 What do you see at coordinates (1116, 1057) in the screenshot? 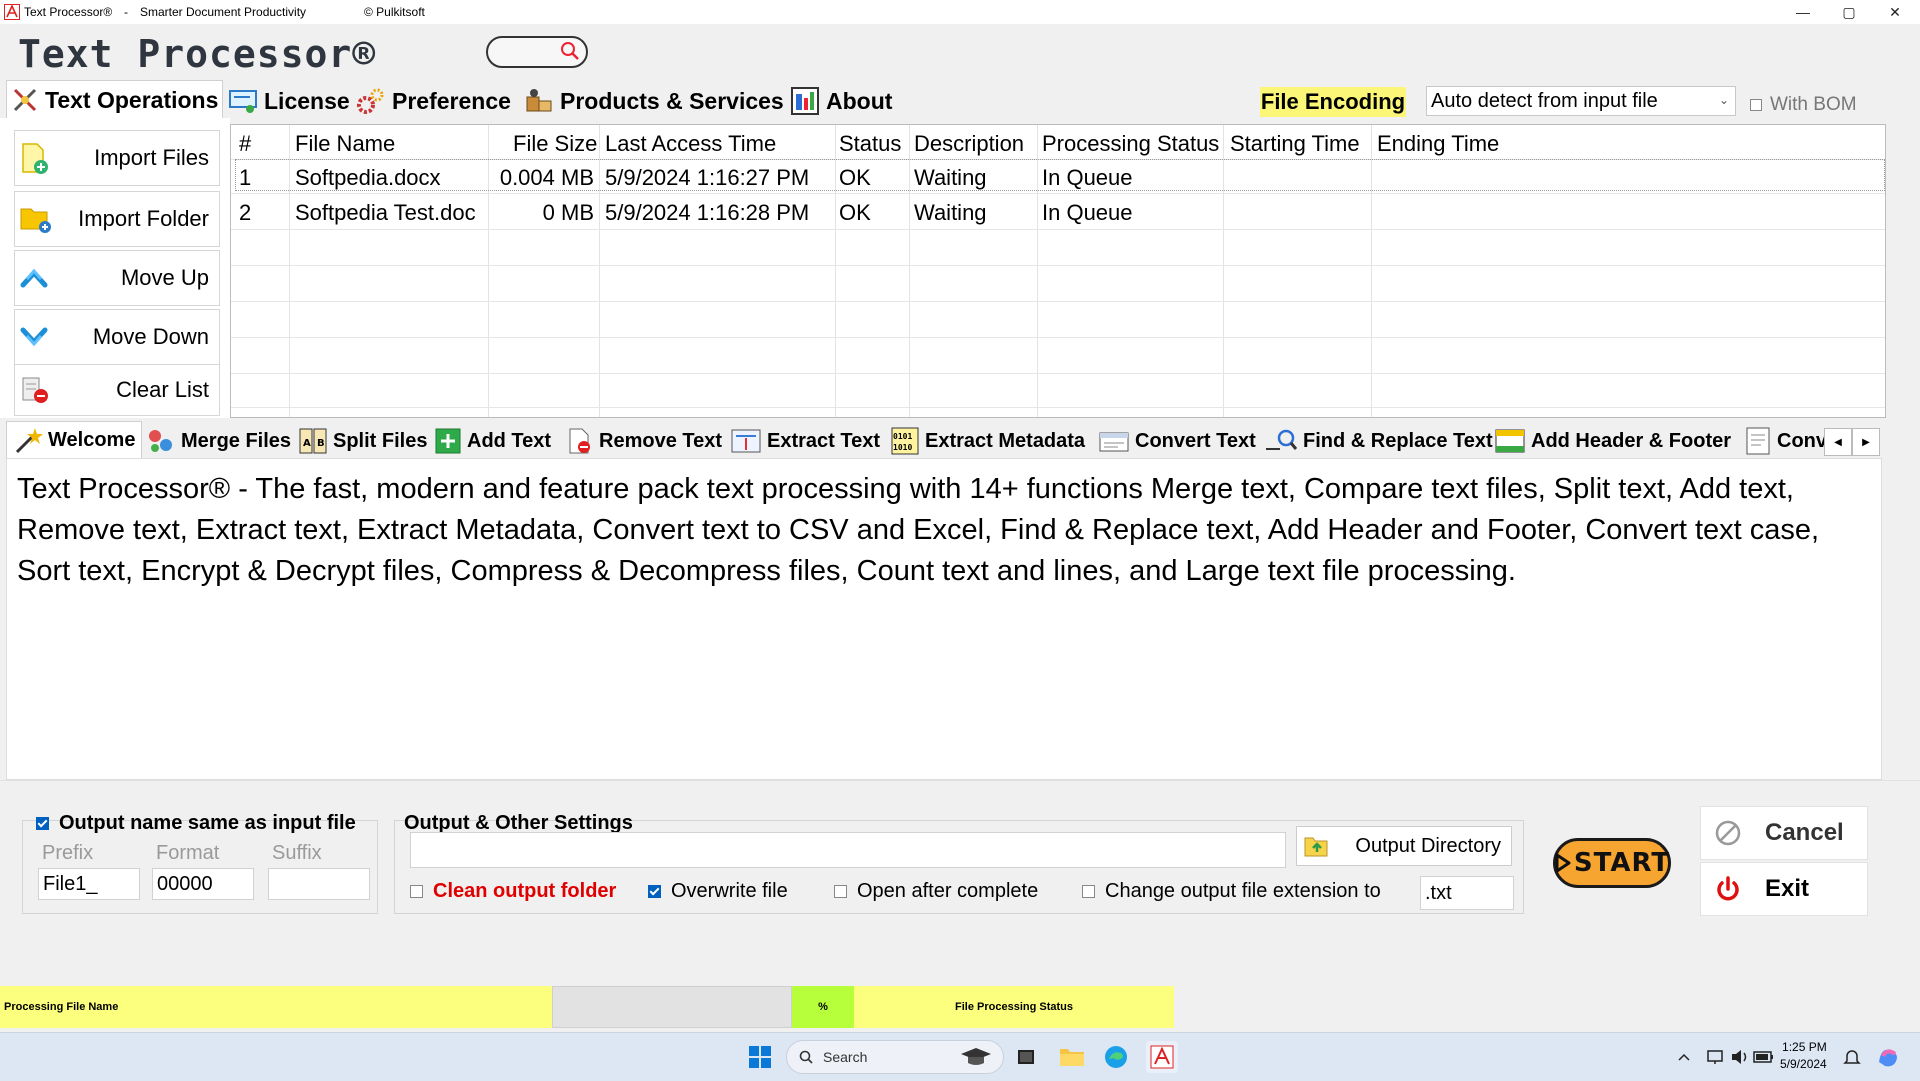
I see `edge-browser-icon` at bounding box center [1116, 1057].